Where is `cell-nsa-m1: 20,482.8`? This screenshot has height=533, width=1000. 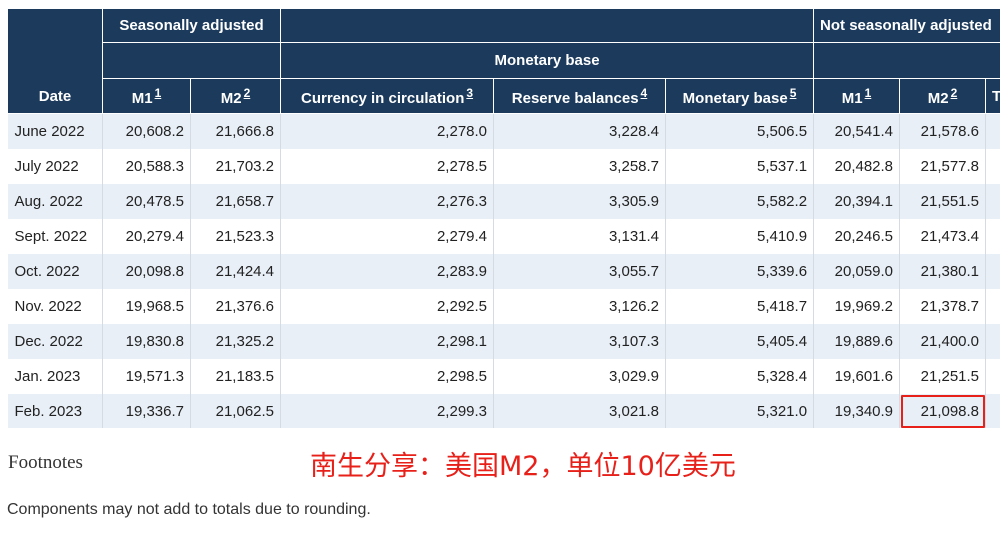 cell-nsa-m1: 20,482.8 is located at coordinates (857, 166).